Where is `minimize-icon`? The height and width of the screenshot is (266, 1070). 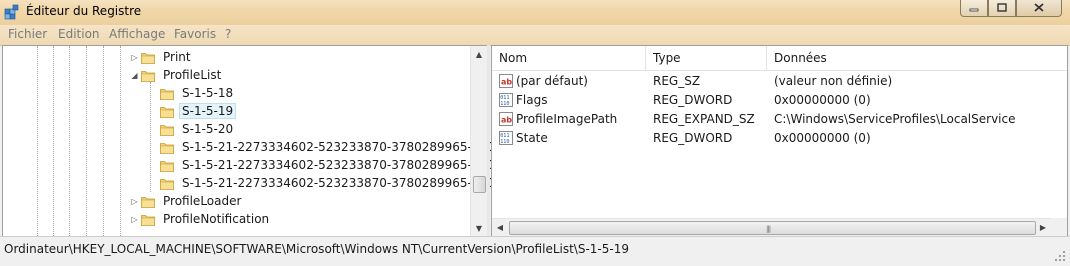 minimize-icon is located at coordinates (974, 9).